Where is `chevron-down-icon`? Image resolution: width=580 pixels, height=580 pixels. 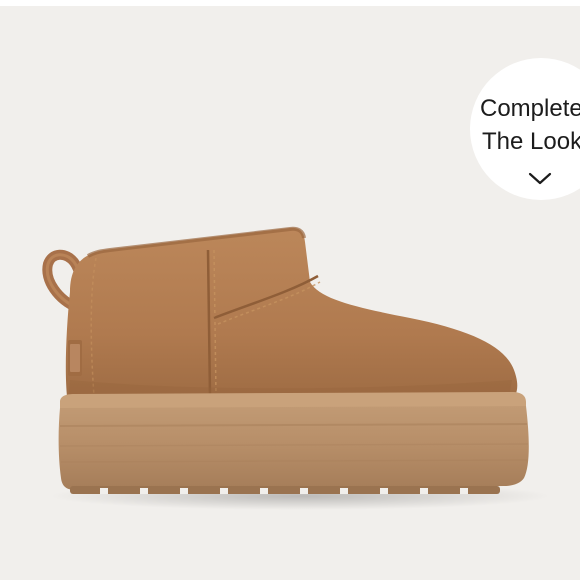
chevron-down-icon is located at coordinates (540, 179).